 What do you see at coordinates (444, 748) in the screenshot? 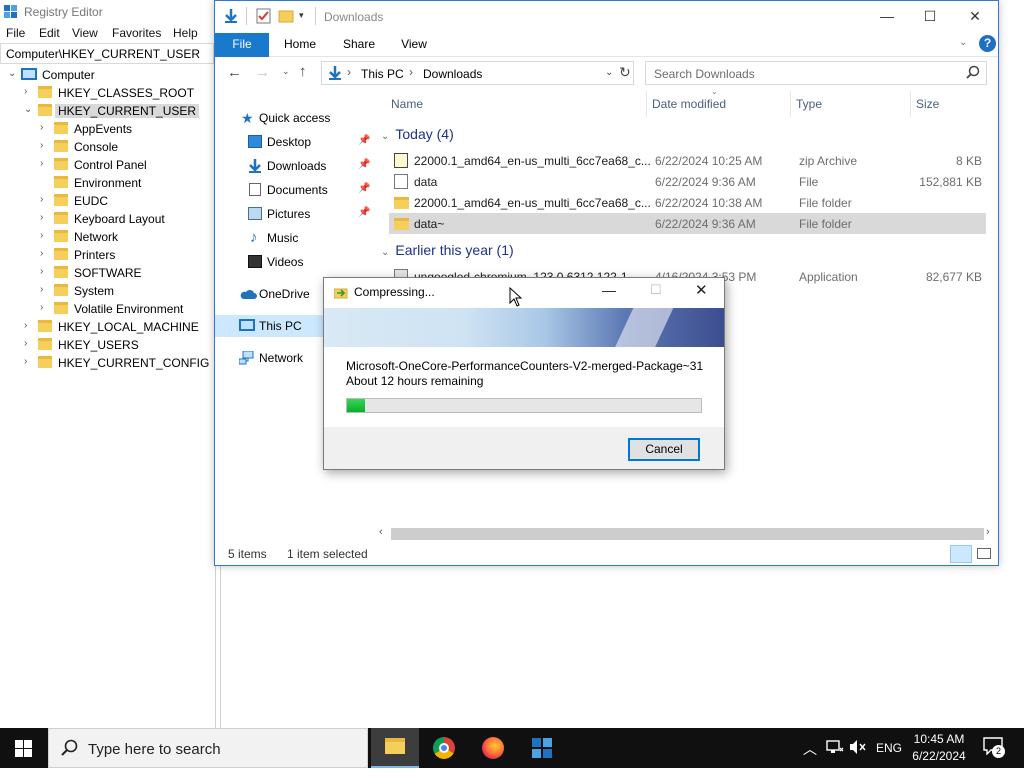
I see `taskbar-chrome` at bounding box center [444, 748].